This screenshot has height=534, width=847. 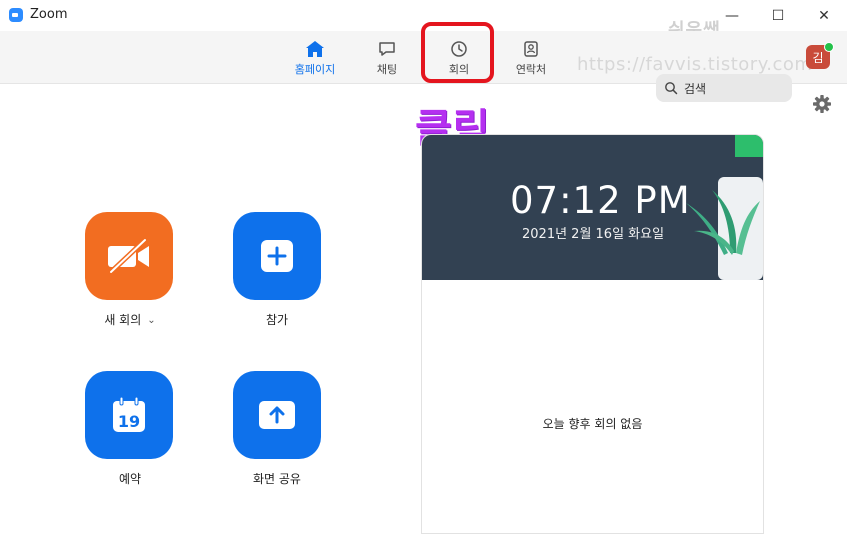 I want to click on maximize-button: ☐, so click(x=778, y=15).